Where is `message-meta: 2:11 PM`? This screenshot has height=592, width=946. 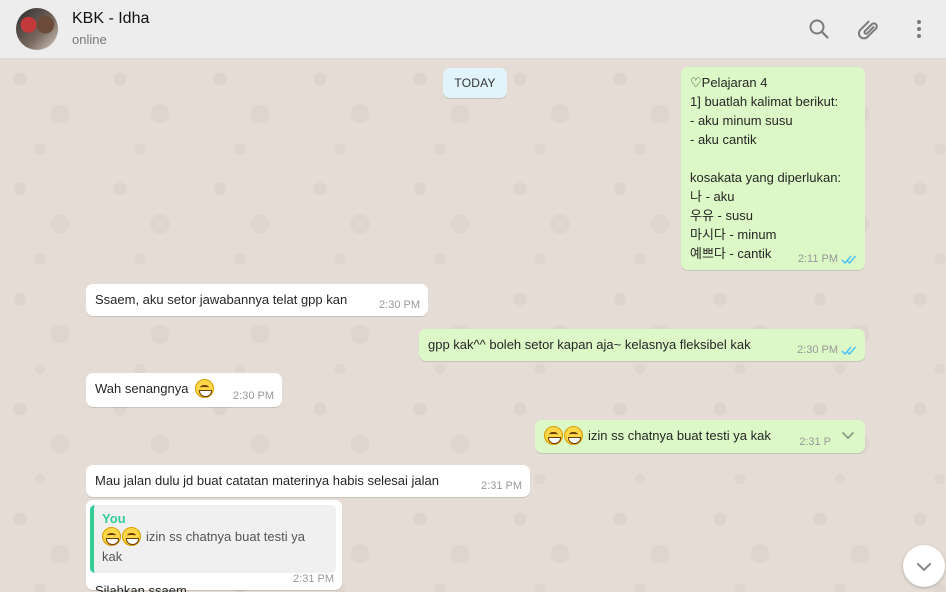
message-meta: 2:11 PM is located at coordinates (827, 259).